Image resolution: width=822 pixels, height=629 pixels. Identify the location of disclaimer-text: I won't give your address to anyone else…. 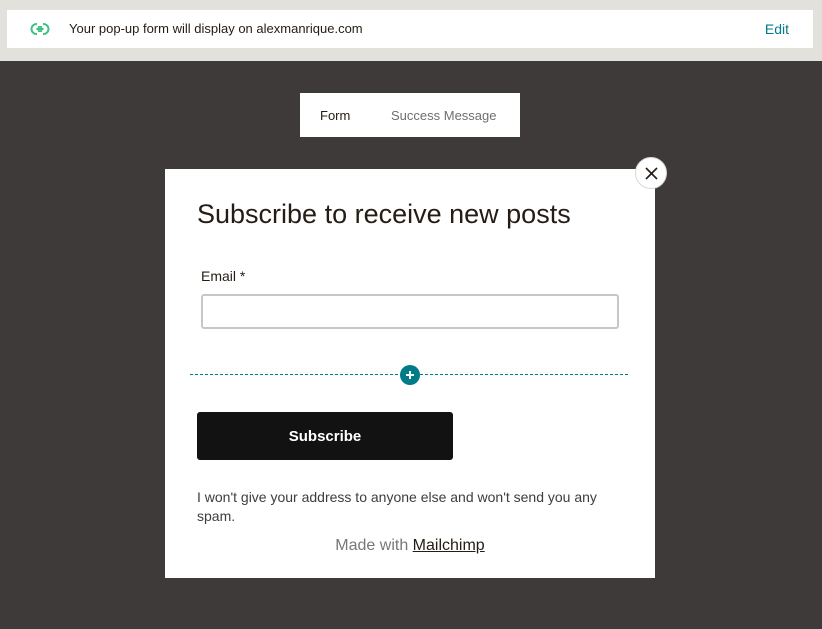
(397, 506).